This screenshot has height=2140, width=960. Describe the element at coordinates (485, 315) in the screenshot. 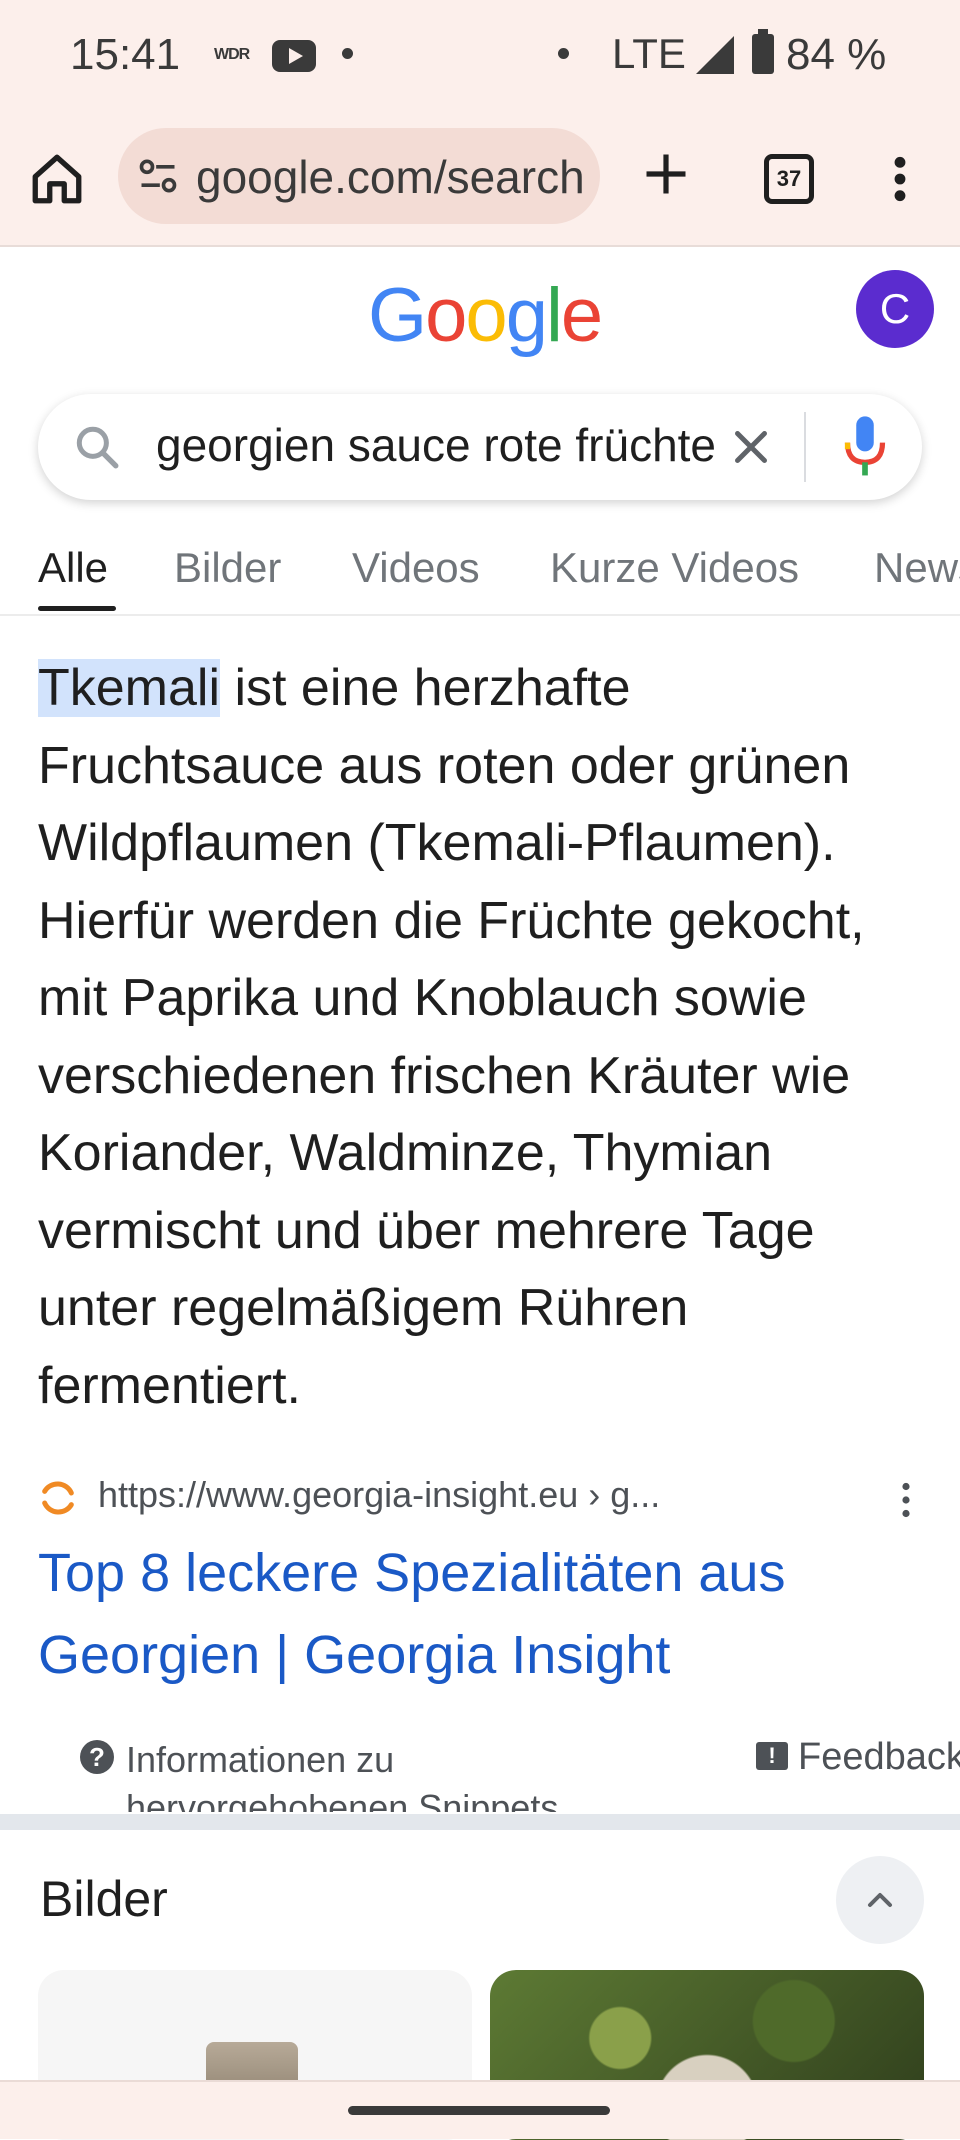

I see `google-logo: Google` at that location.